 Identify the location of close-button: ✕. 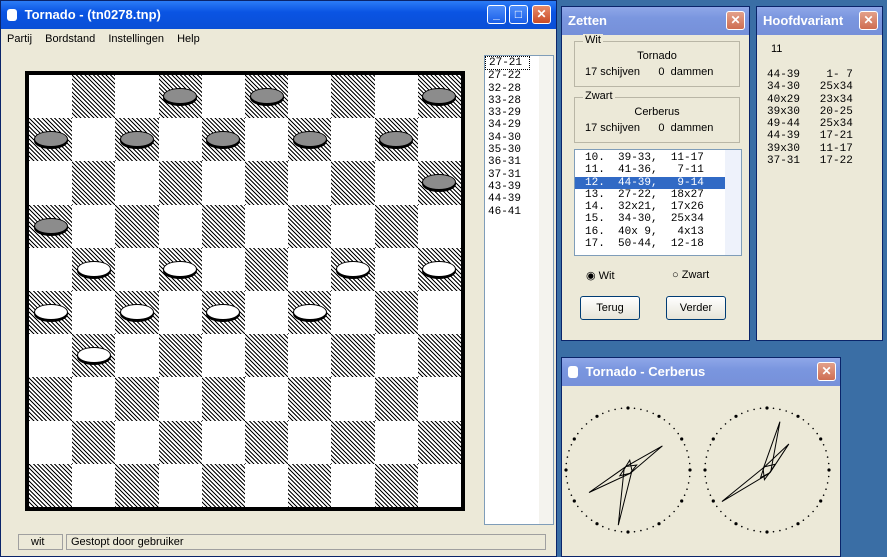
(541, 14).